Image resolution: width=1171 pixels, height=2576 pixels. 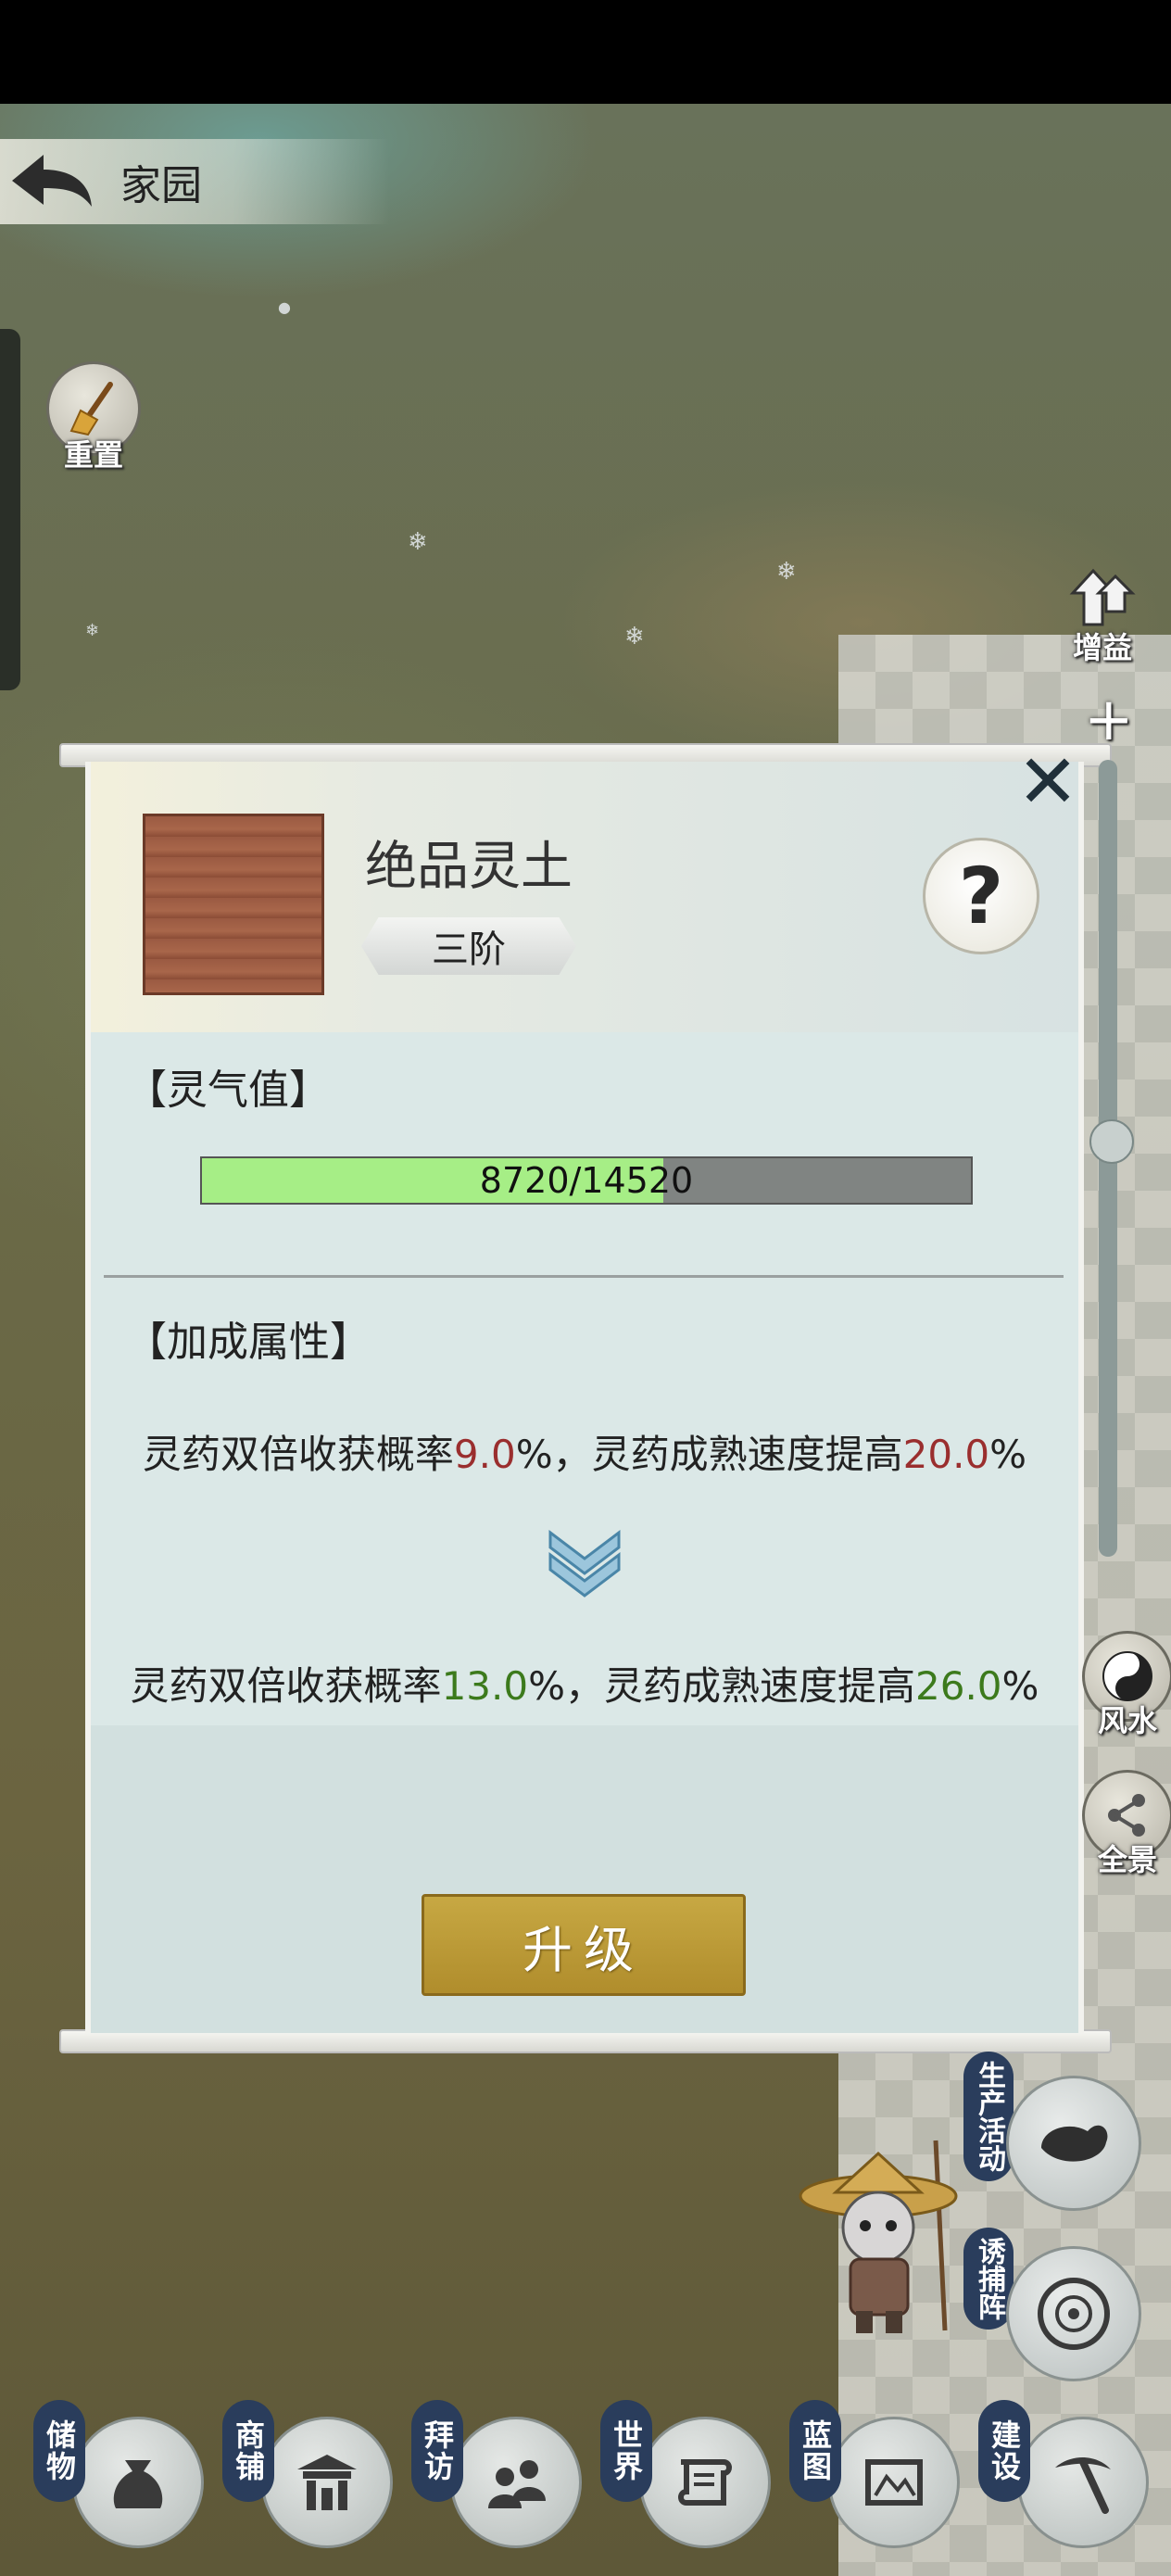 I want to click on dialog-header: 绝品灵土 三阶 ?, so click(x=584, y=897).